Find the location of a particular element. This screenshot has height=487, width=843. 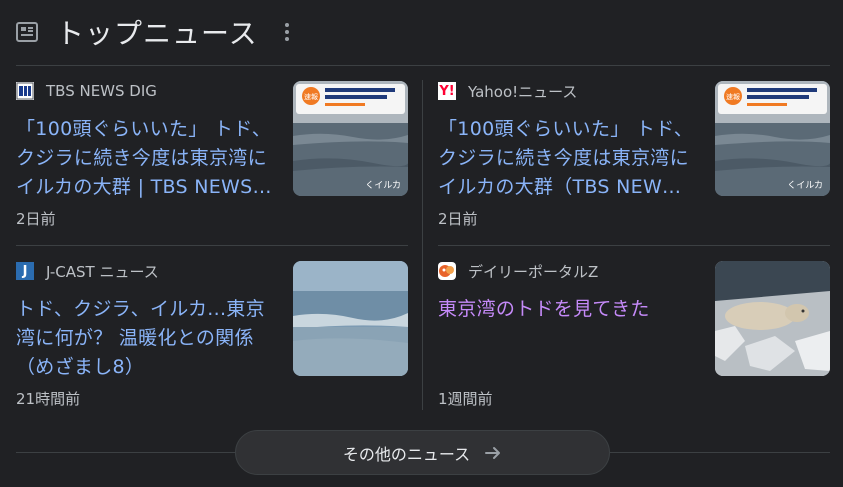

news-source: デイリーポータルZ is located at coordinates (518, 271).